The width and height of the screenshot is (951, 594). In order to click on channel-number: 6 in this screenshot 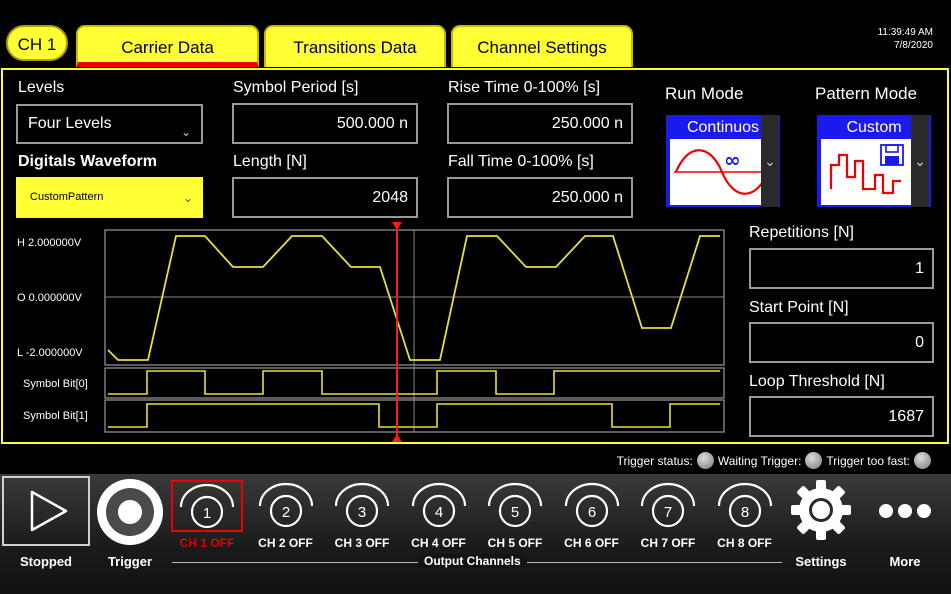, I will do `click(591, 512)`.